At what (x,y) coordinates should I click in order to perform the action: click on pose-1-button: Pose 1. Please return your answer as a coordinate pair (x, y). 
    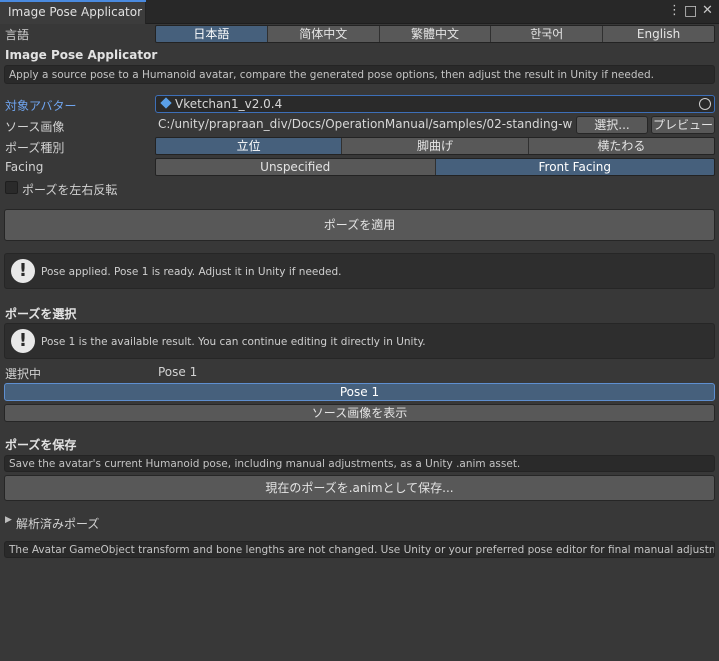
    Looking at the image, I should click on (359, 392).